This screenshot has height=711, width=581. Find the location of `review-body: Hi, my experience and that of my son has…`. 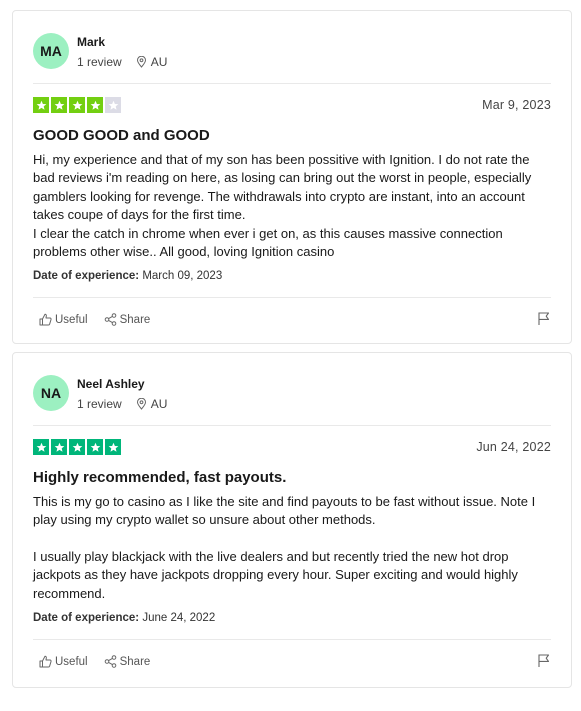

review-body: Hi, my experience and that of my son has… is located at coordinates (293, 206).